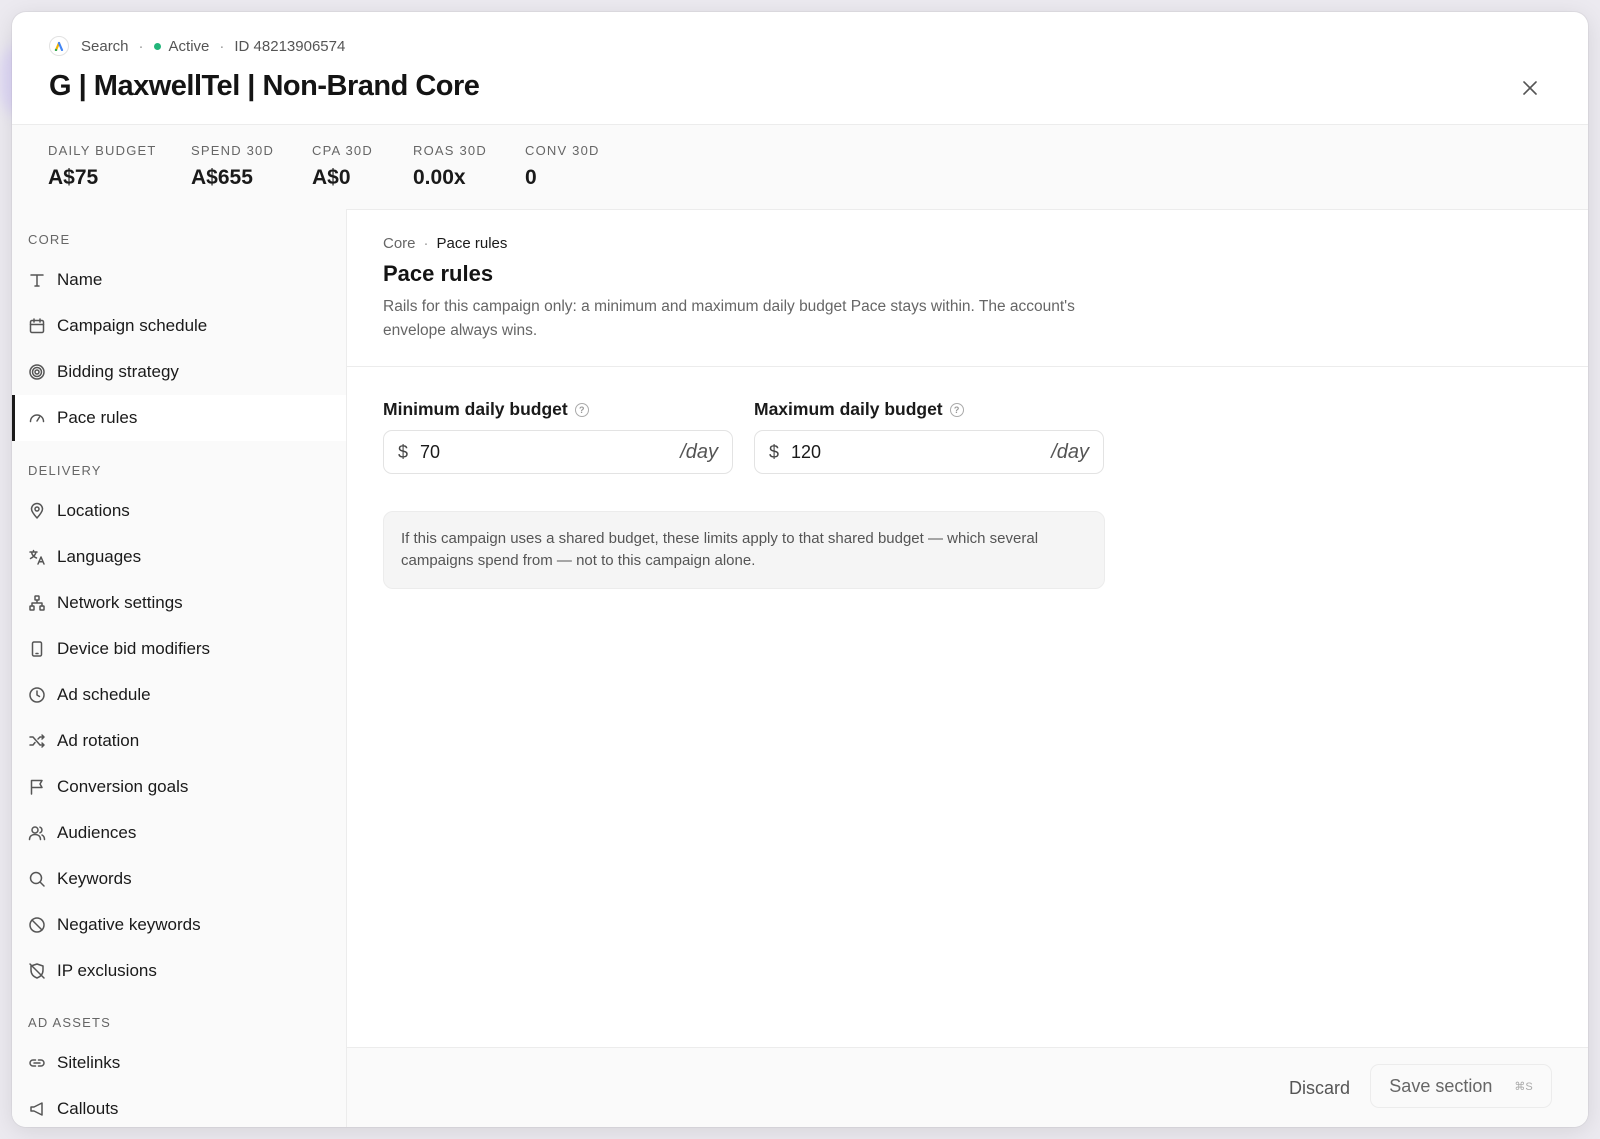 The image size is (1600, 1139). I want to click on min-budget-field: Minimum daily budget ? $ /day, so click(558, 436).